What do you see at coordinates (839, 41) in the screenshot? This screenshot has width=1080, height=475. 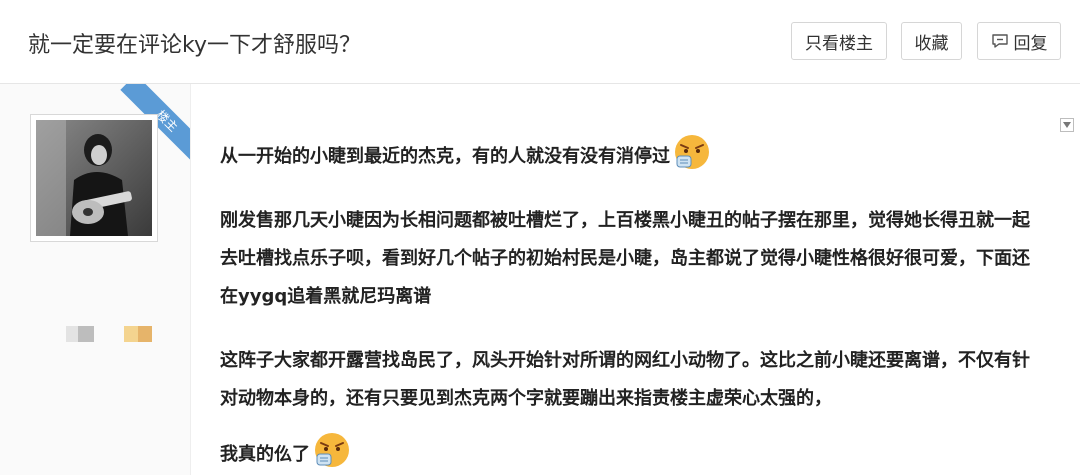 I see `only-op-button: 只看楼主` at bounding box center [839, 41].